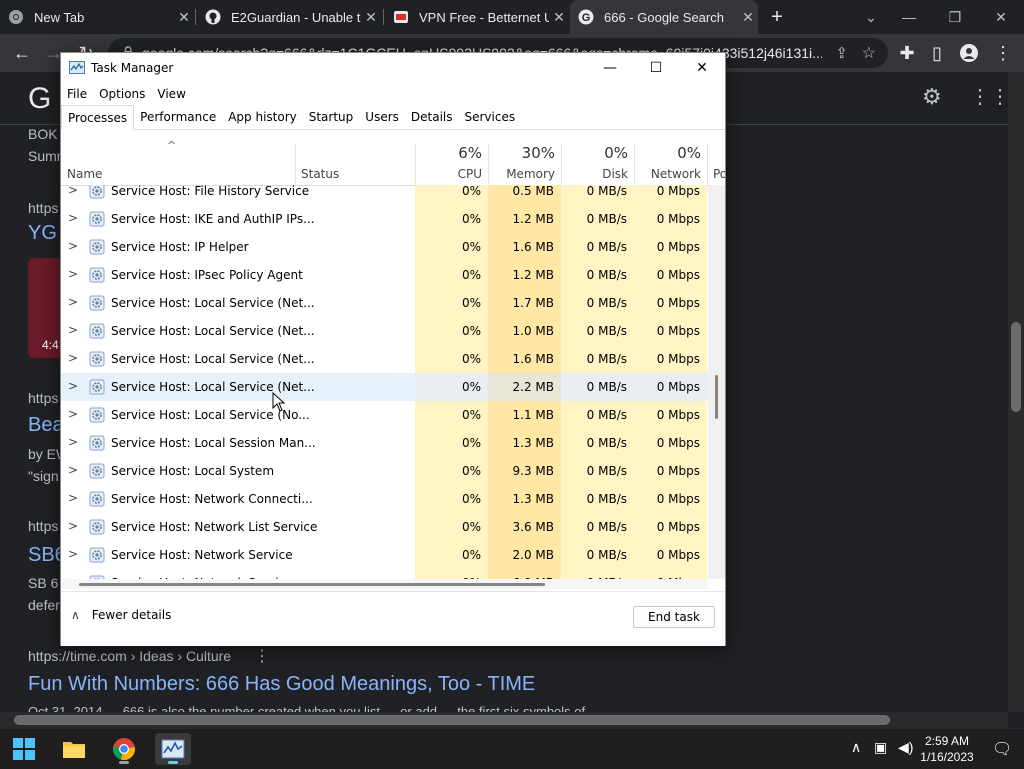 The image size is (1024, 769). What do you see at coordinates (1003, 53) in the screenshot?
I see `browser-menu-icon: ⋮` at bounding box center [1003, 53].